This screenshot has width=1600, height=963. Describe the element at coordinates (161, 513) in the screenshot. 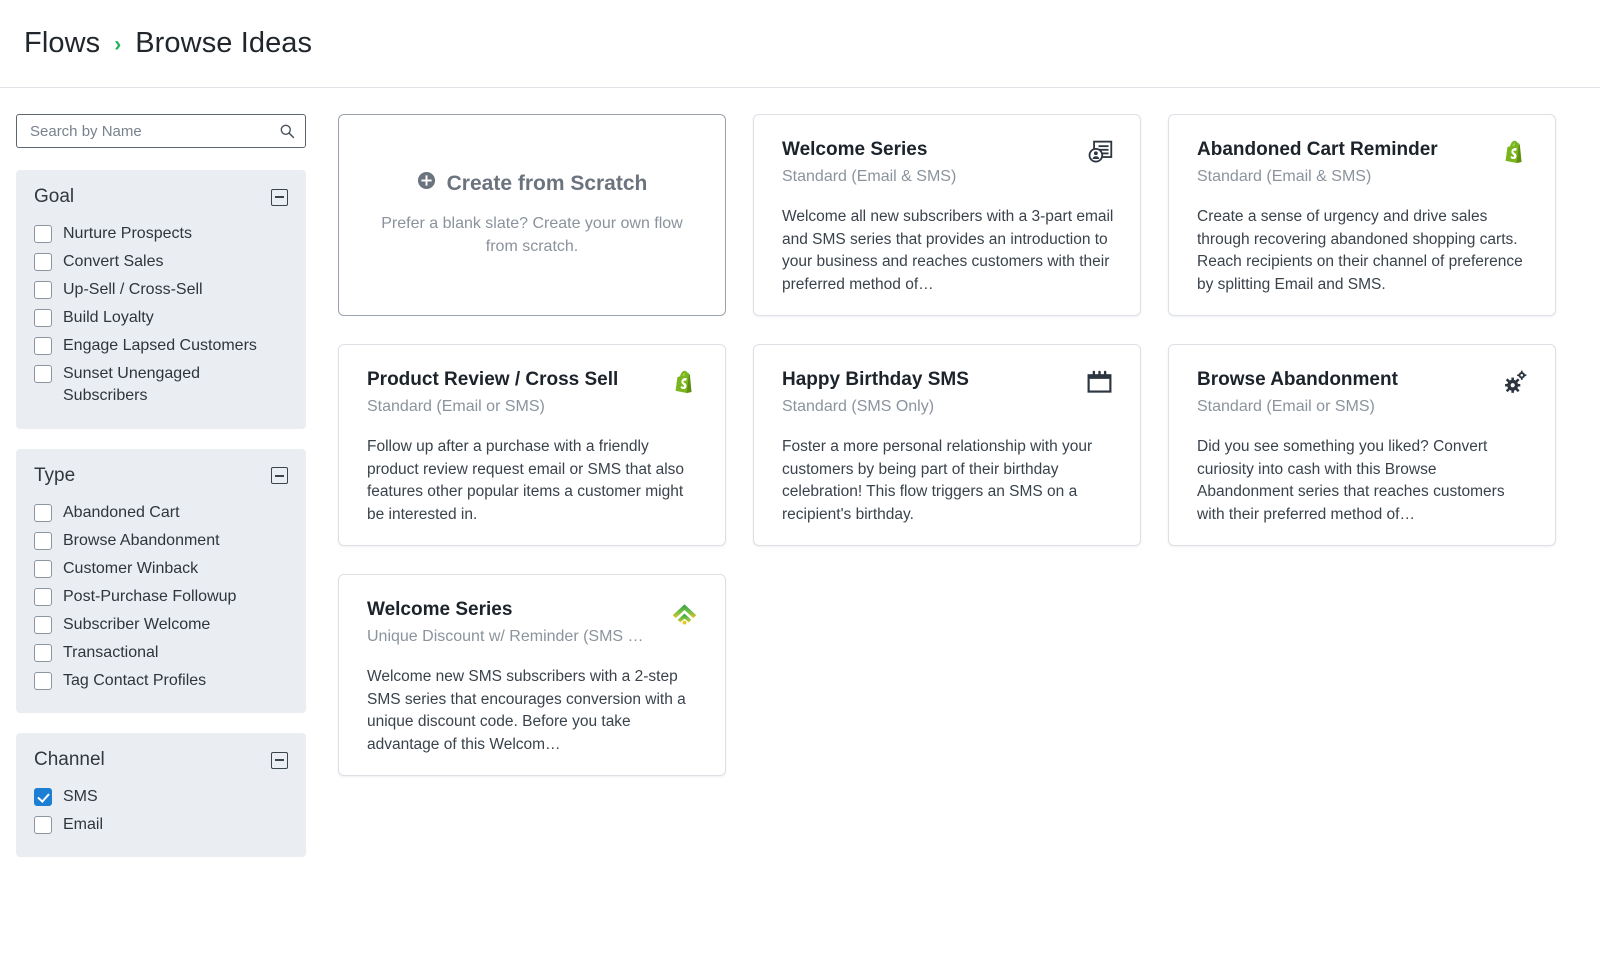

I see `filter-option-type-0: Abandoned Cart` at that location.